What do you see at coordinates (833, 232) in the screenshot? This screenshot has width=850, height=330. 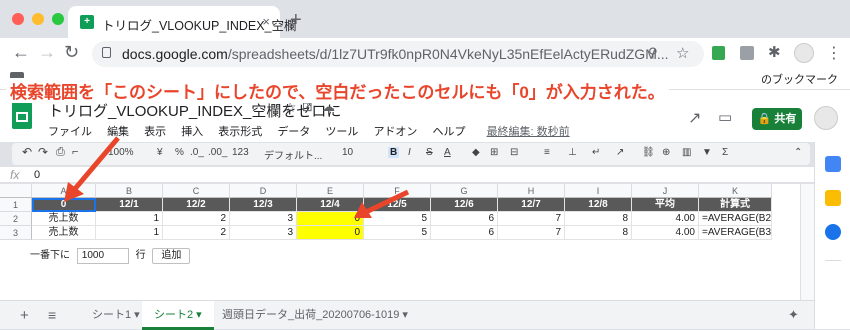 I see `tasks-icon` at bounding box center [833, 232].